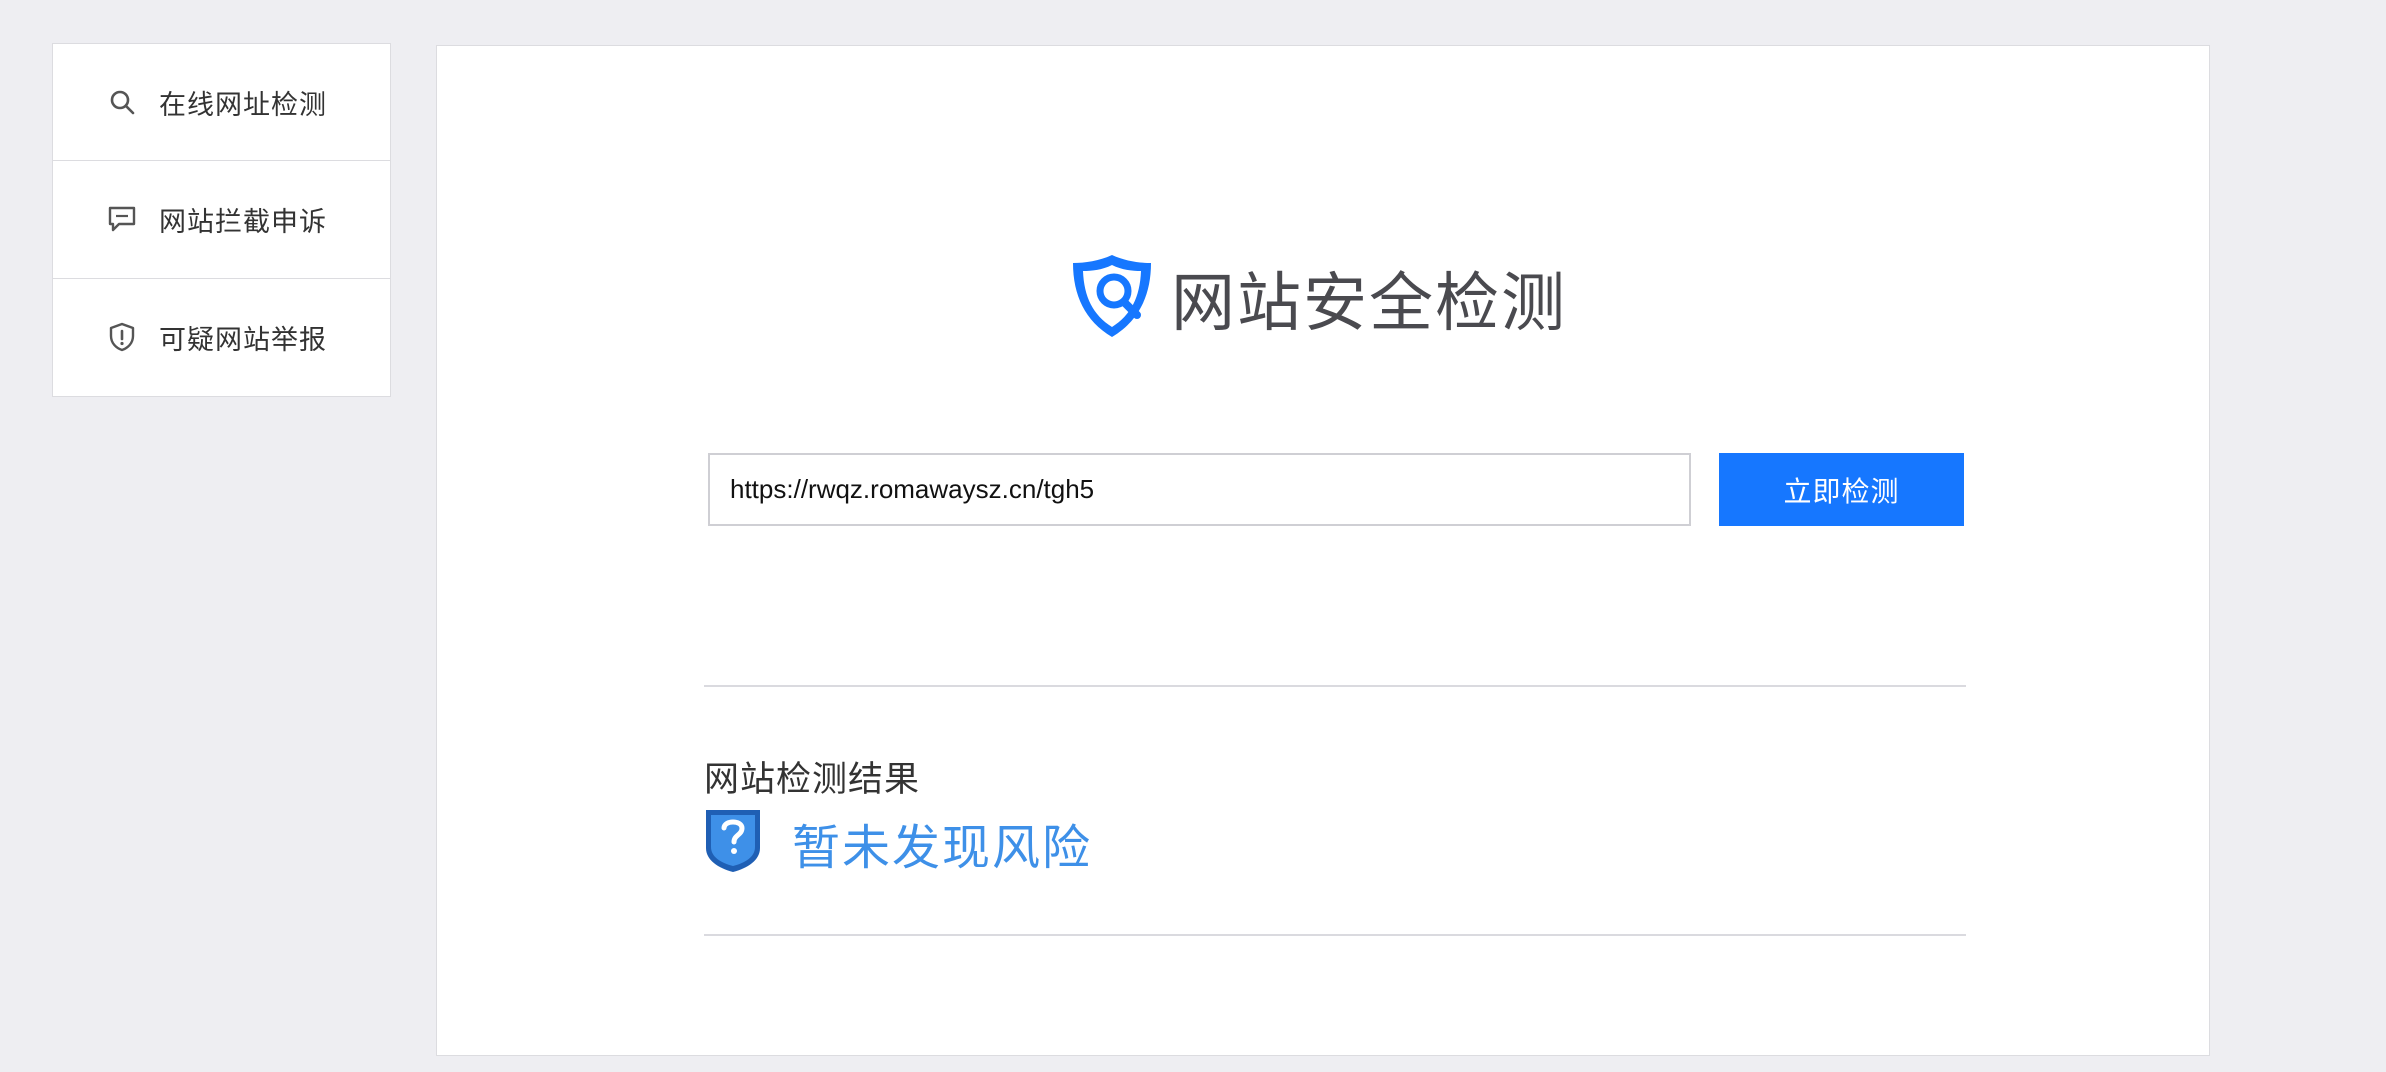 The height and width of the screenshot is (1072, 2386). I want to click on sidebar-item-url-check: 在线网址检测, so click(221, 103).